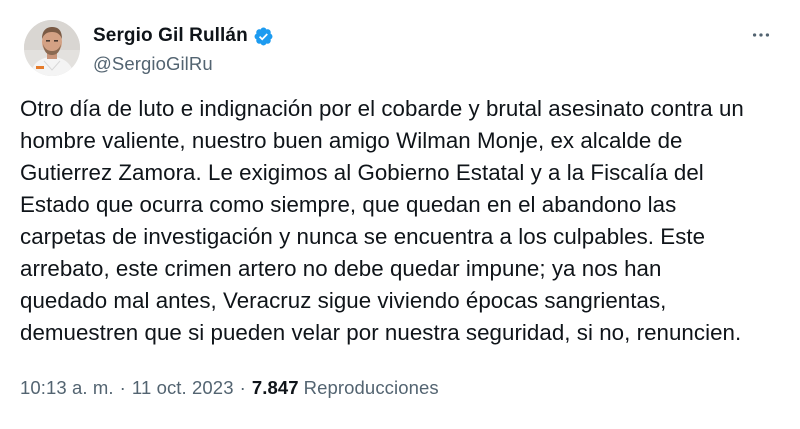 This screenshot has height=429, width=800. I want to click on views-label: Reproducciones, so click(371, 388).